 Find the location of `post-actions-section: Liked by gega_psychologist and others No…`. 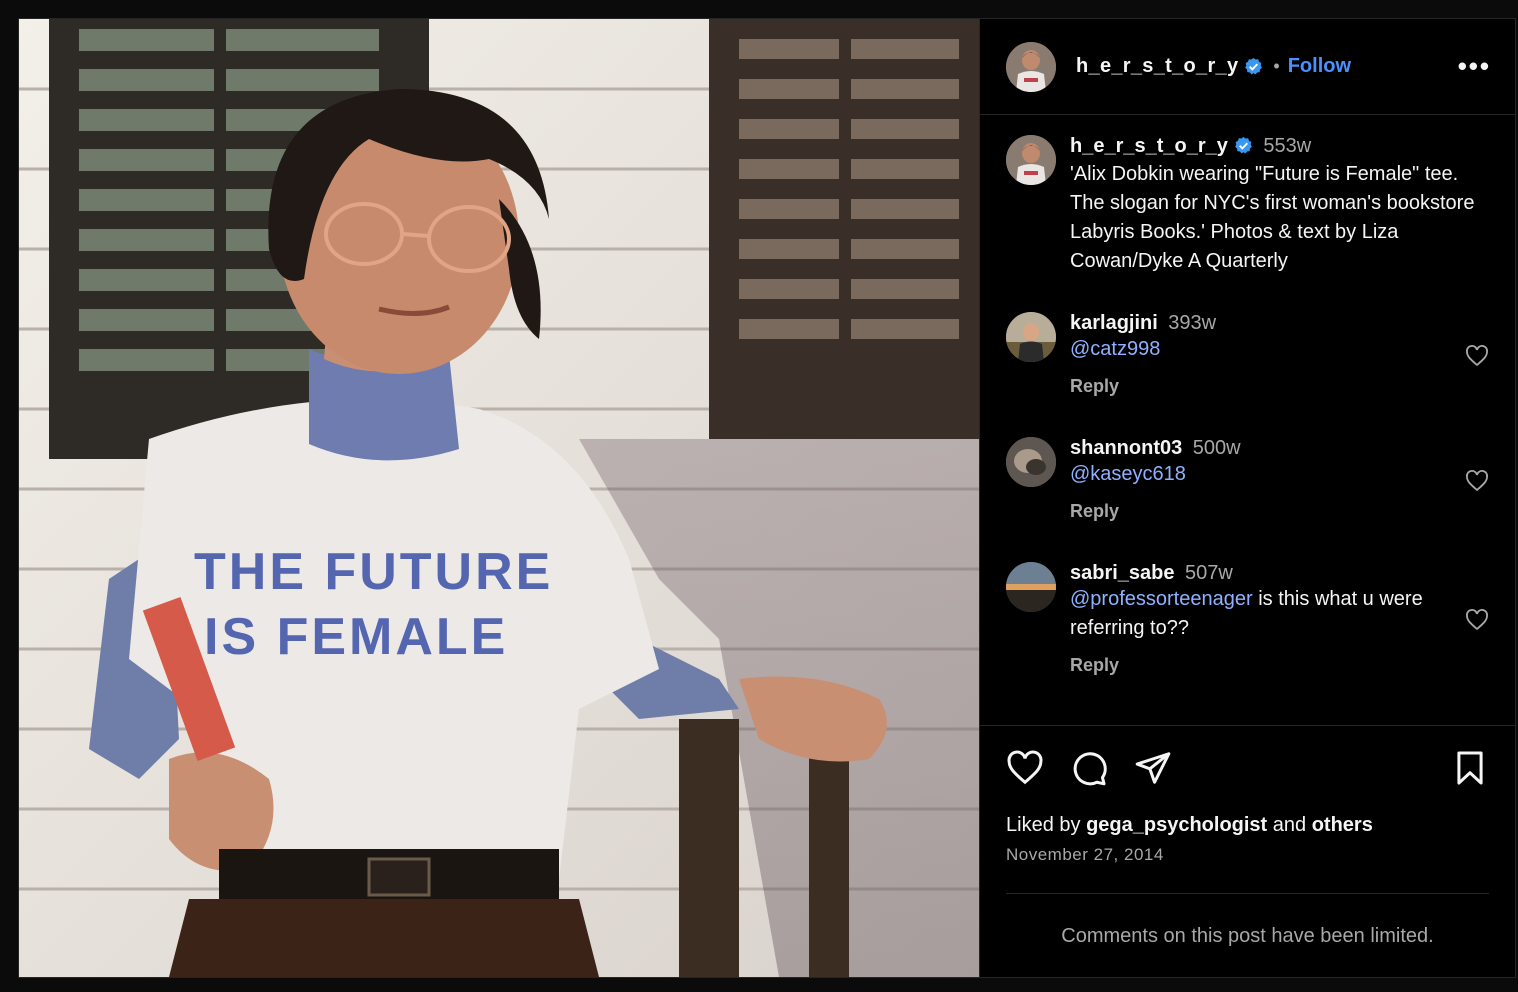

post-actions-section: Liked by gega_psychologist and others No… is located at coordinates (1247, 795).